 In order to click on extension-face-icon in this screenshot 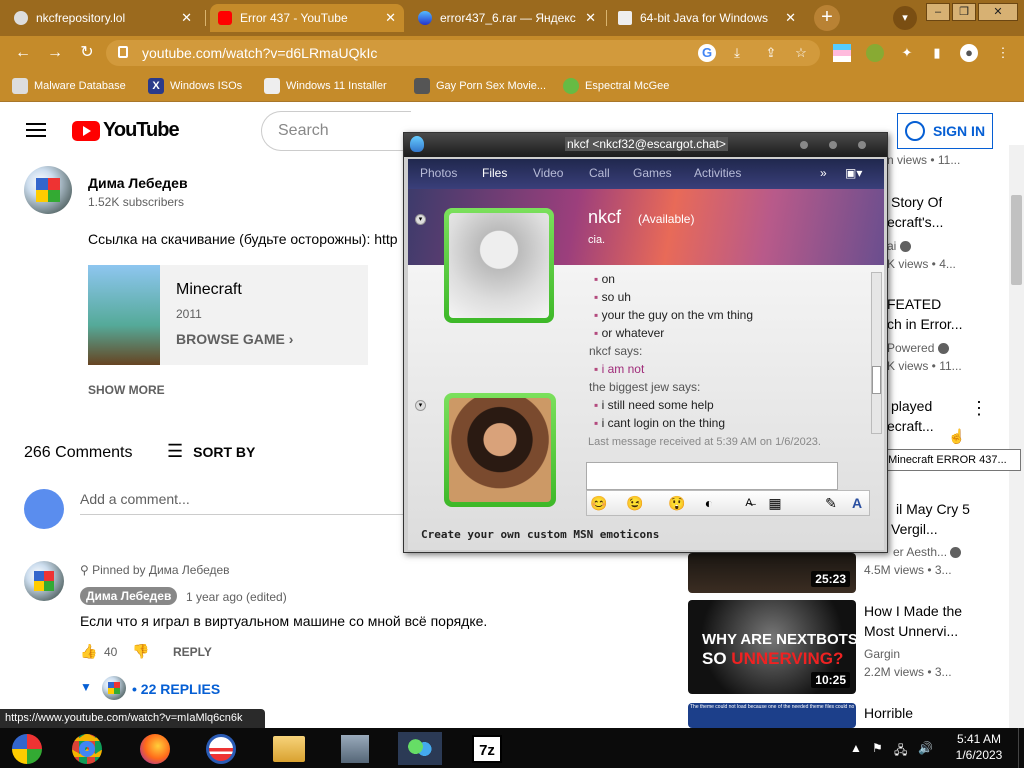, I will do `click(875, 53)`.